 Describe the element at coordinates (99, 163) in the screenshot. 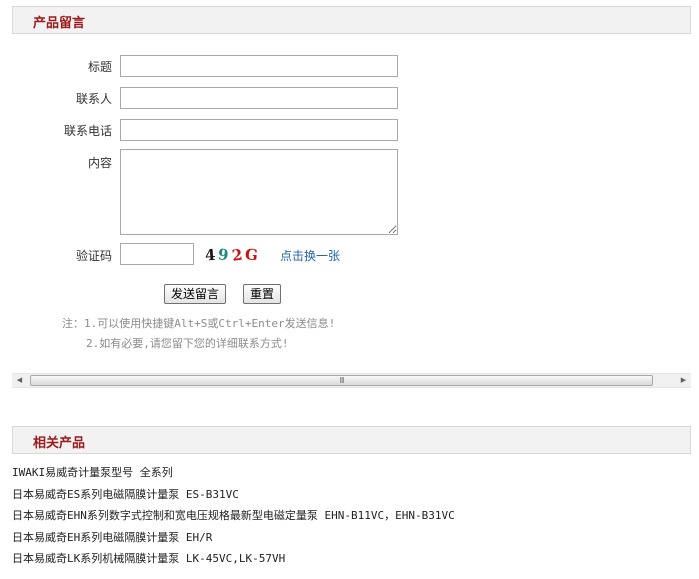

I see `content-label: 内容` at that location.